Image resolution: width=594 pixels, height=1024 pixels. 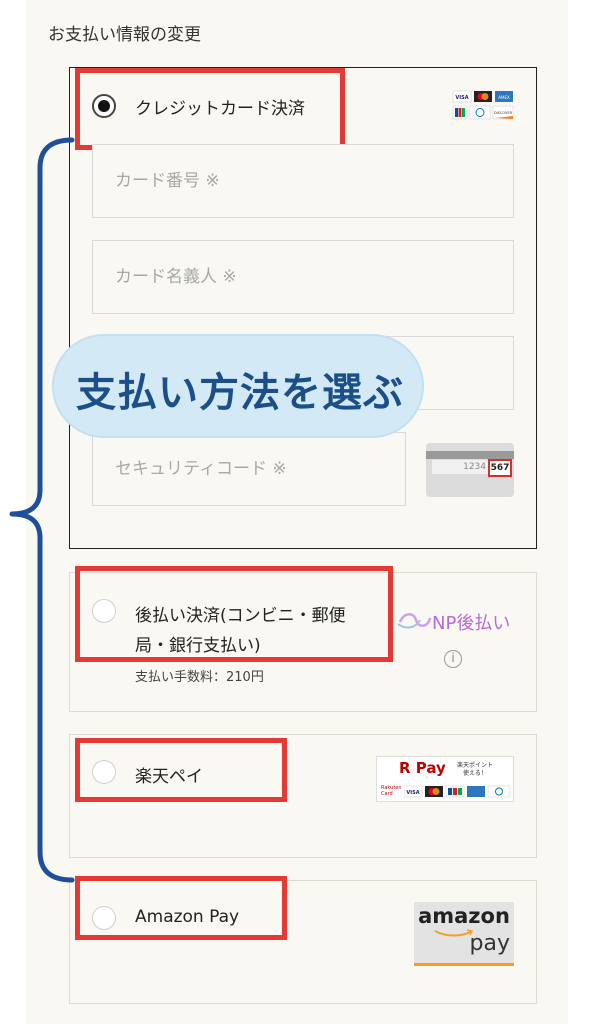 I want to click on cvv-digits: 567, so click(x=500, y=468).